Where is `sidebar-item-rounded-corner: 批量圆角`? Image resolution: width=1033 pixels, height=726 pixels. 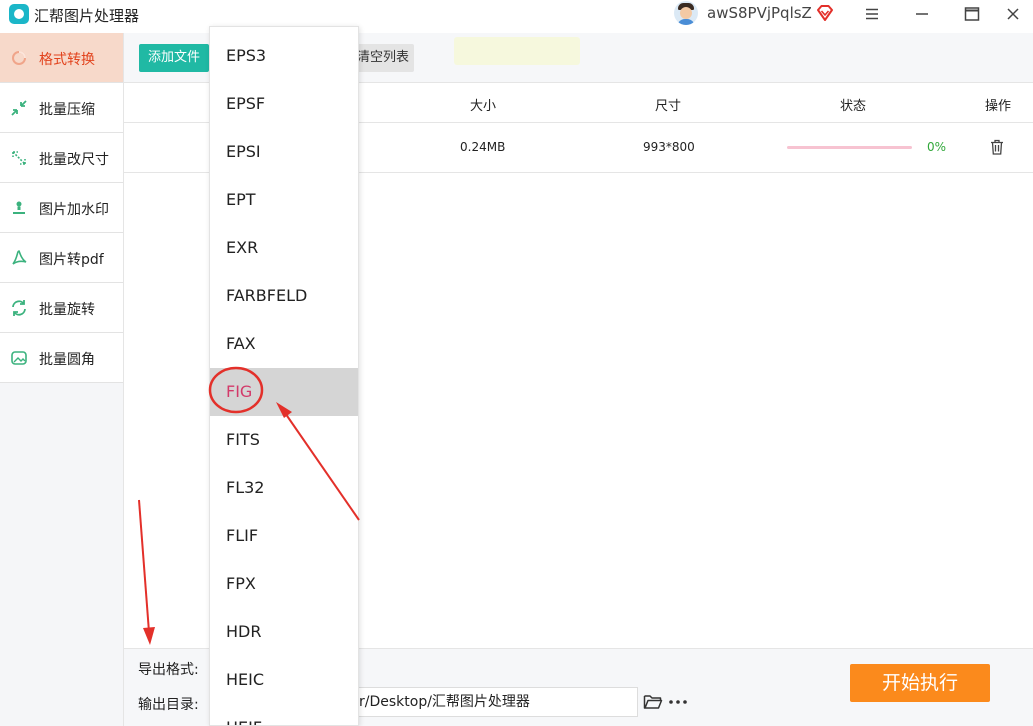 sidebar-item-rounded-corner: 批量圆角 is located at coordinates (61, 358).